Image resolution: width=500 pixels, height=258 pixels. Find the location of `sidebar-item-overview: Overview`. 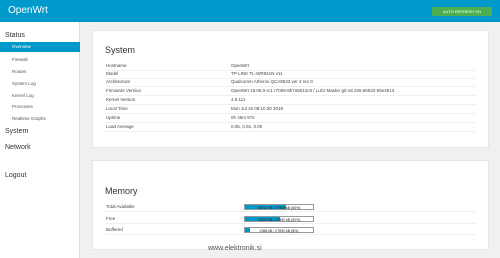

sidebar-item-overview: Overview is located at coordinates (40, 47).